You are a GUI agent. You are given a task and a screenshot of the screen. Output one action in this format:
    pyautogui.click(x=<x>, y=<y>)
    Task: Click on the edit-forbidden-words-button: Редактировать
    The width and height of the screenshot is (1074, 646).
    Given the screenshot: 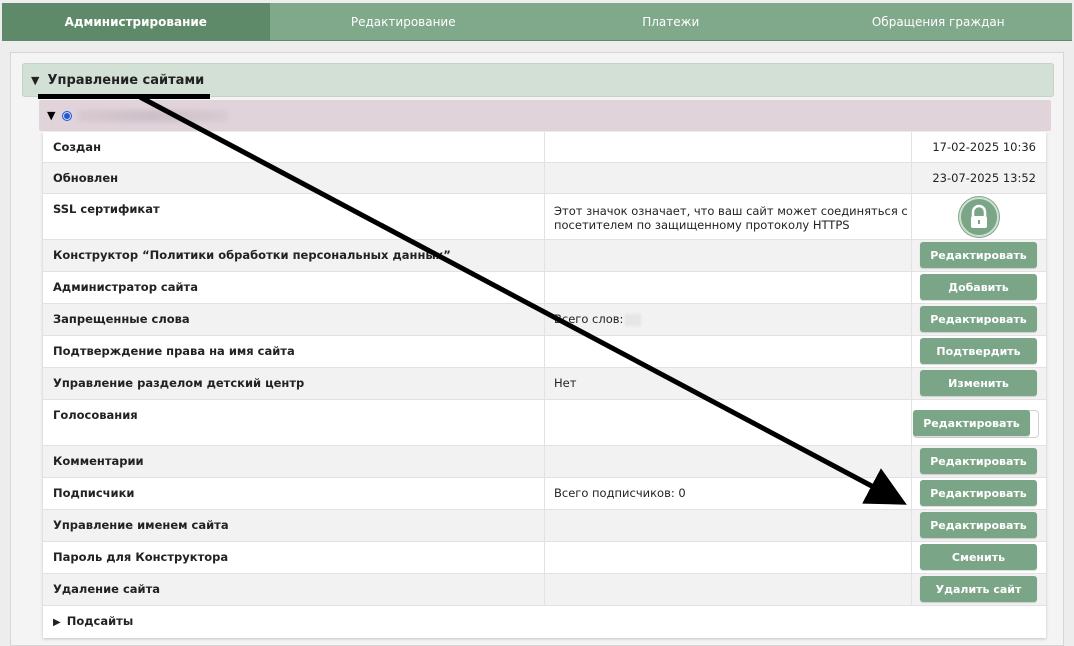 What is the action you would take?
    pyautogui.click(x=978, y=319)
    